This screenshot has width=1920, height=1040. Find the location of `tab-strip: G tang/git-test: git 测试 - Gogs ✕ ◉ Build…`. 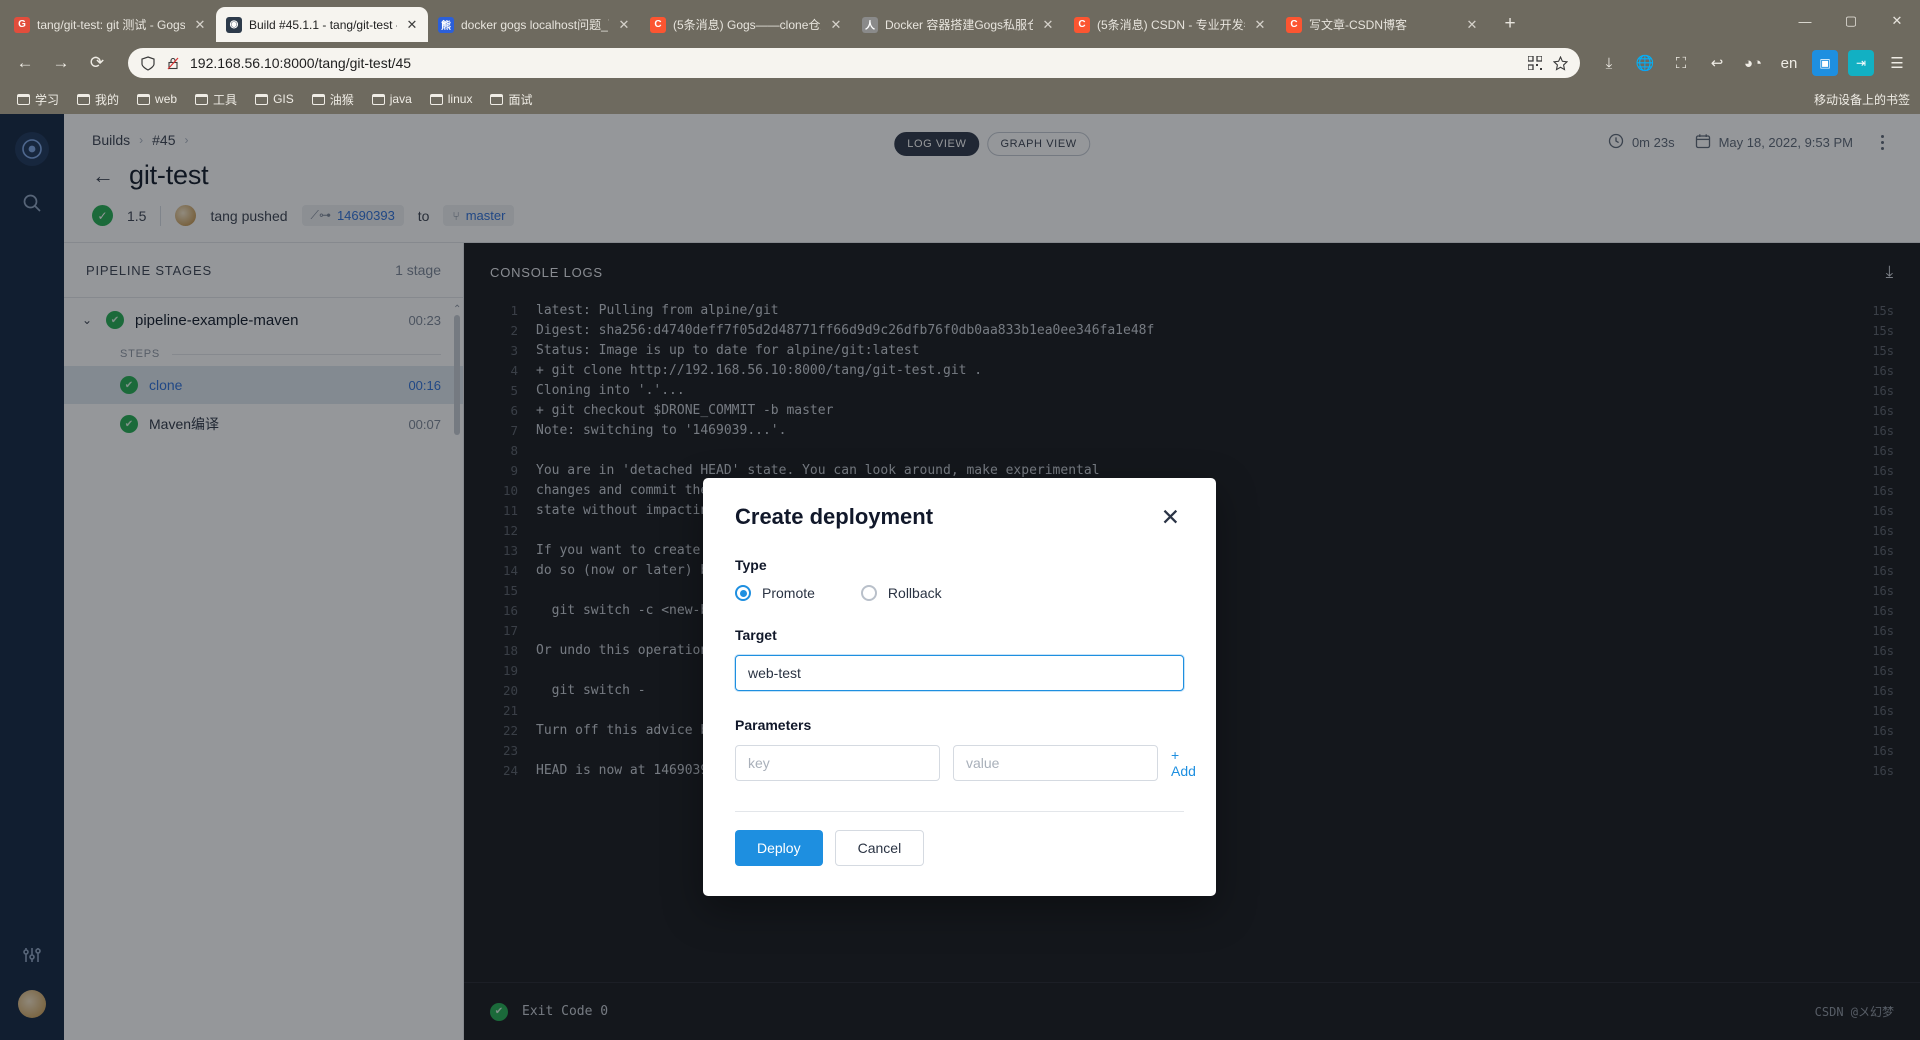

tab-strip: G tang/git-test: git 测试 - Gogs ✕ ◉ Build… is located at coordinates (960, 21).